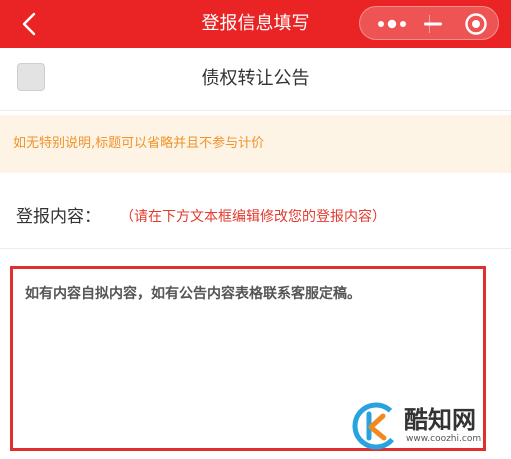 The width and height of the screenshot is (511, 459). I want to click on announcement-title: 债权转让公告, so click(255, 78).